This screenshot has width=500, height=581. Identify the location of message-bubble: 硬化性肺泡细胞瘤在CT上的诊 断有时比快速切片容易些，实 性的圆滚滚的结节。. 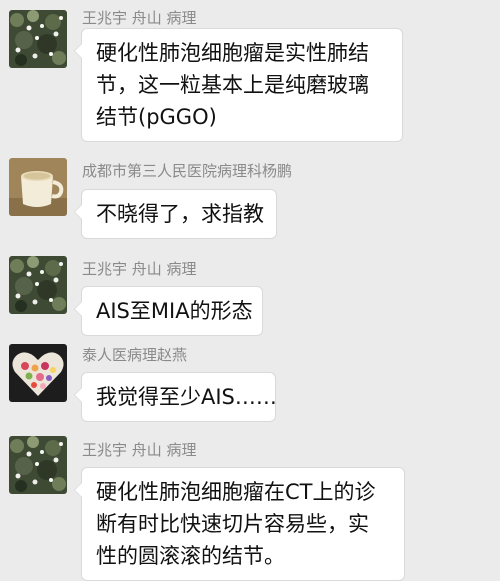
(239, 524).